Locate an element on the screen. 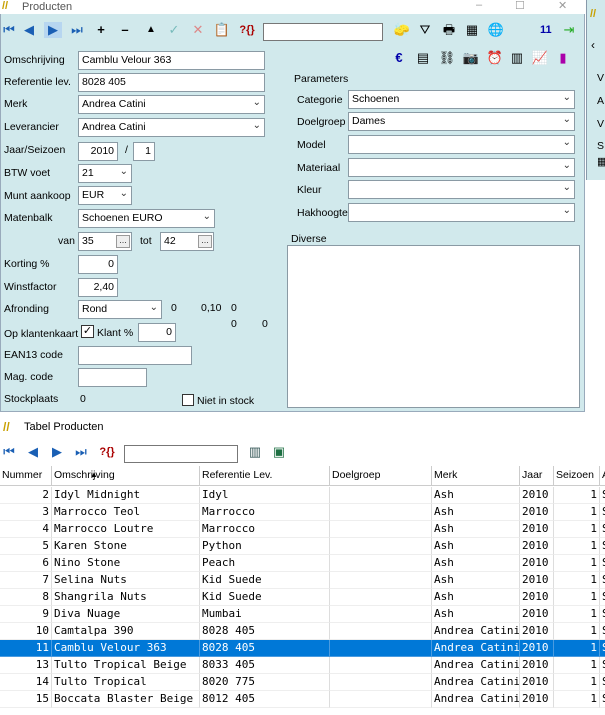  omschrijving-field: Camblu Velour 363 is located at coordinates (171, 60).